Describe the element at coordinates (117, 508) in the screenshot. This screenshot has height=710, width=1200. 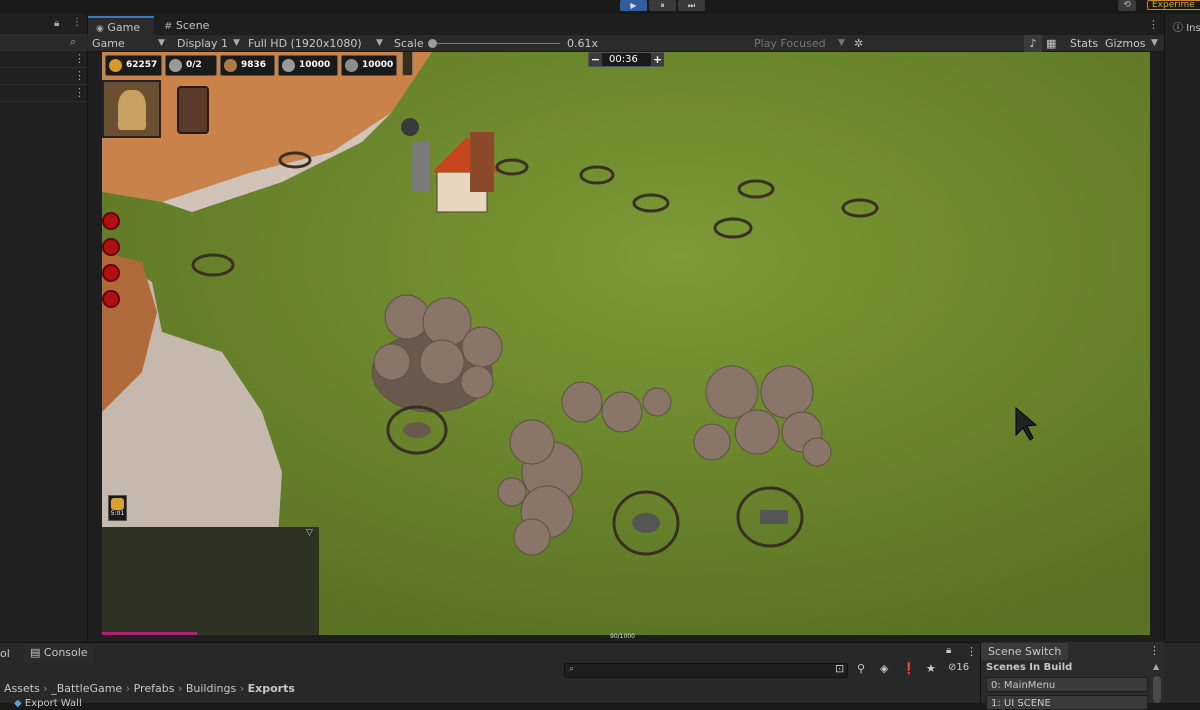
I see `unit-timer-icon: 5:01` at that location.